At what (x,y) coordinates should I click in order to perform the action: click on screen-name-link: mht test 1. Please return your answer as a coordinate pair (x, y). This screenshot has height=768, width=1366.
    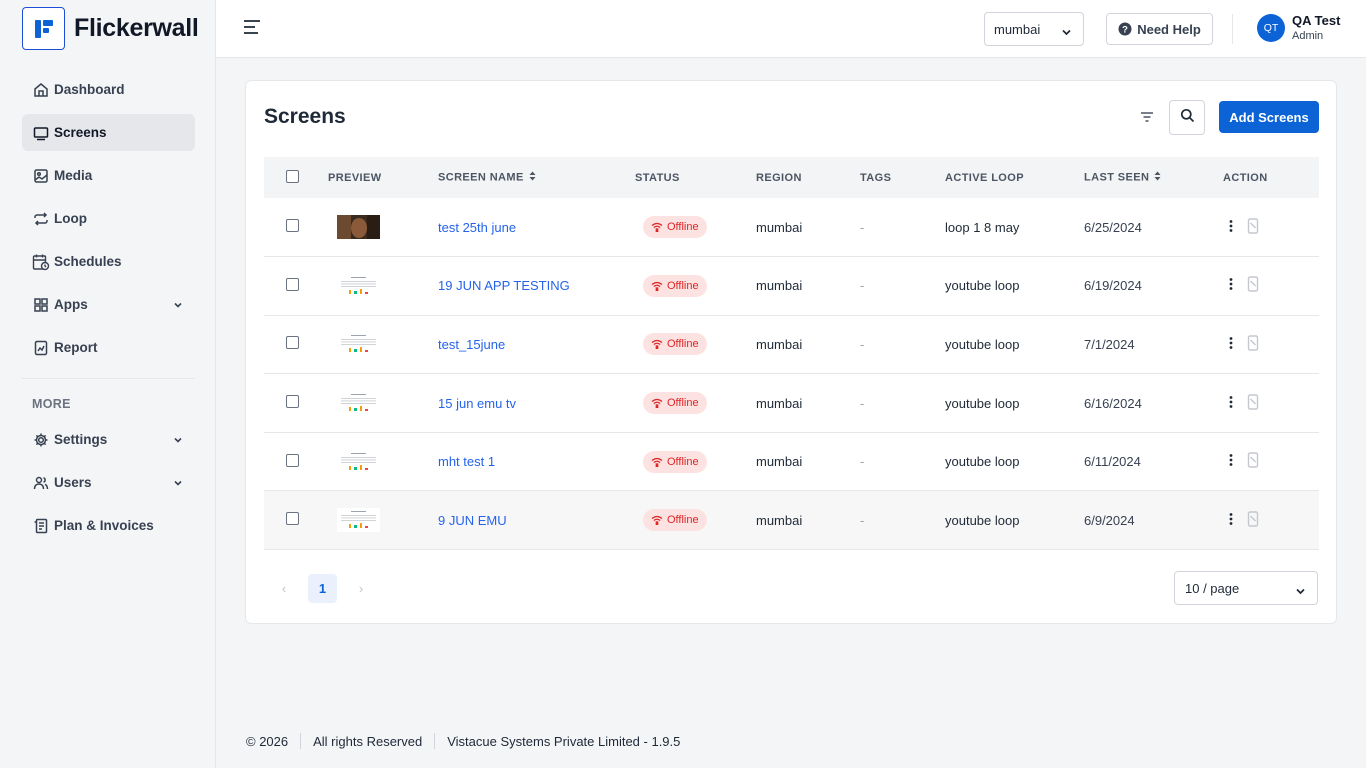
    Looking at the image, I should click on (466, 461).